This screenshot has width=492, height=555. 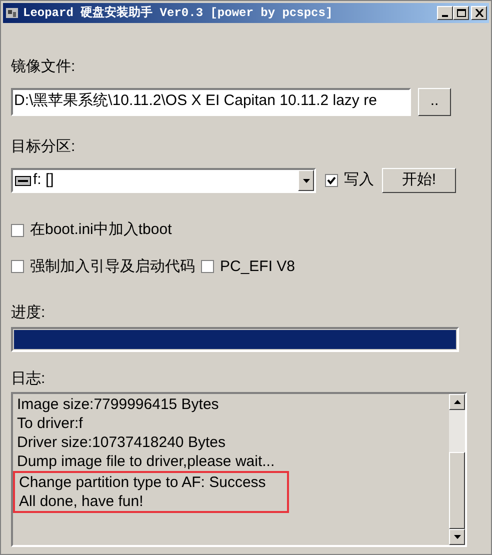 What do you see at coordinates (163, 180) in the screenshot?
I see `partition-dropdown: f: []` at bounding box center [163, 180].